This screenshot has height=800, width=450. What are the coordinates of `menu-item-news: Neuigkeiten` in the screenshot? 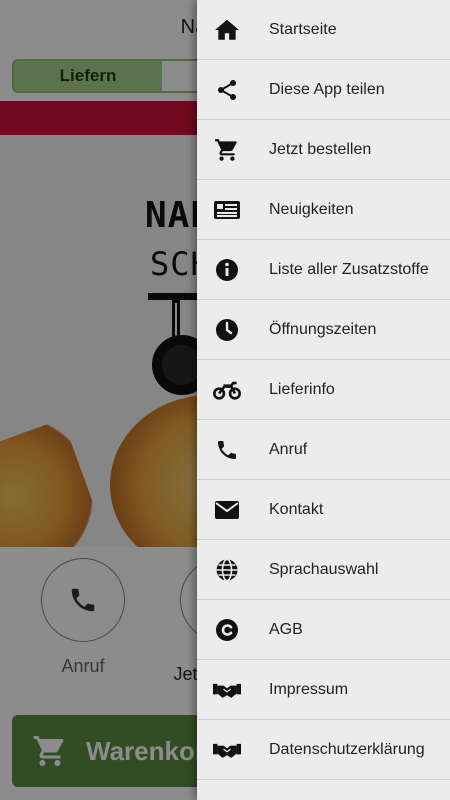 It's located at (323, 210).